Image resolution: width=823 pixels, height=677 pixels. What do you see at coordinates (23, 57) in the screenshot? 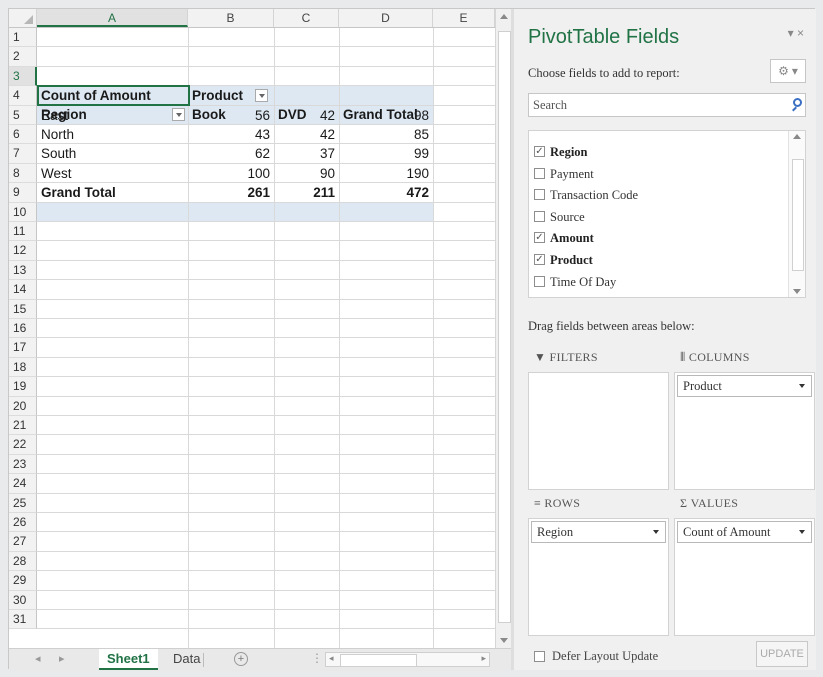
I see `row-header: 2` at bounding box center [23, 57].